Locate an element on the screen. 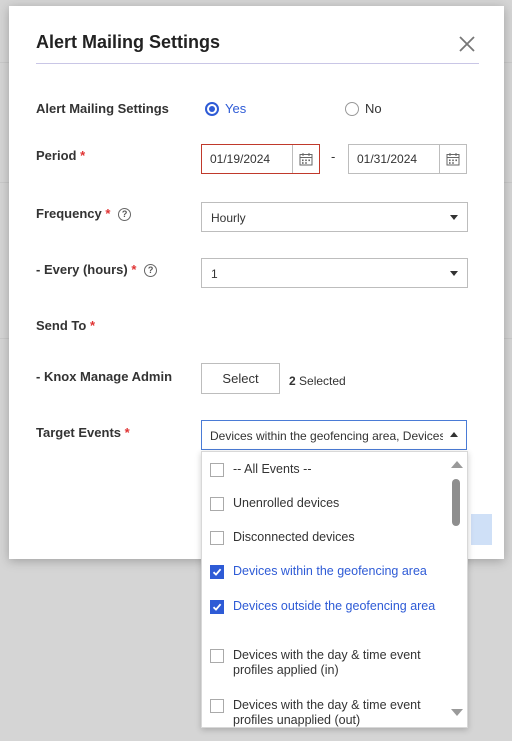 The image size is (512, 741). send-to-label-text: Send To is located at coordinates (61, 325).